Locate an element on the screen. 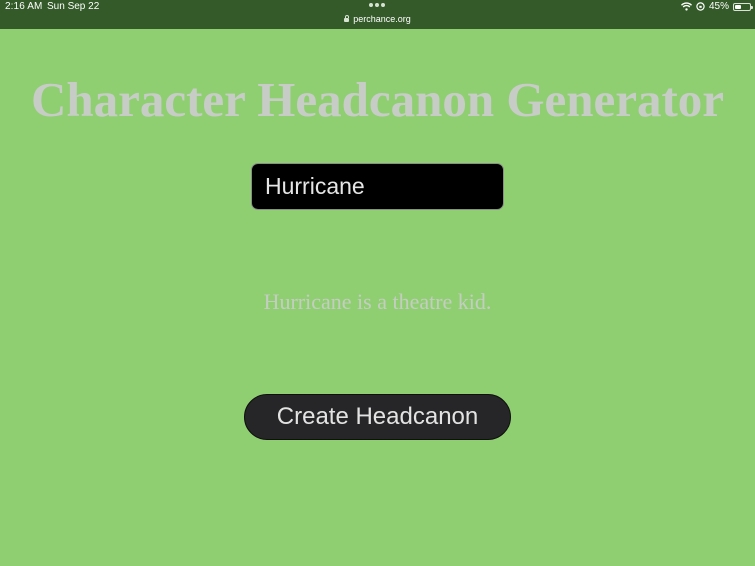  status-date: Sun Sep 22 is located at coordinates (73, 6).